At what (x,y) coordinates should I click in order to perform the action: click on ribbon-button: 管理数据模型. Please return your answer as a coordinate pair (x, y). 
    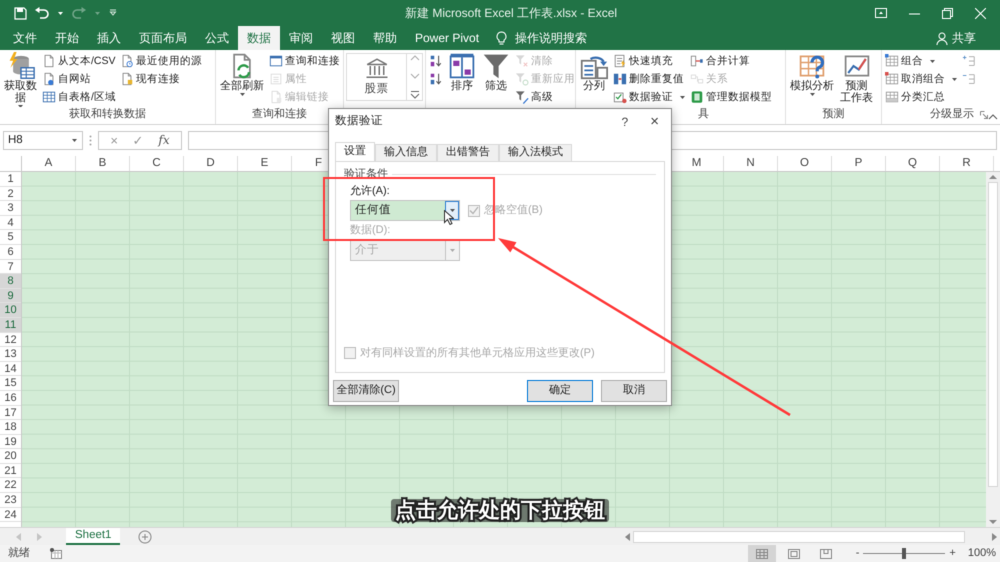
    Looking at the image, I should click on (731, 97).